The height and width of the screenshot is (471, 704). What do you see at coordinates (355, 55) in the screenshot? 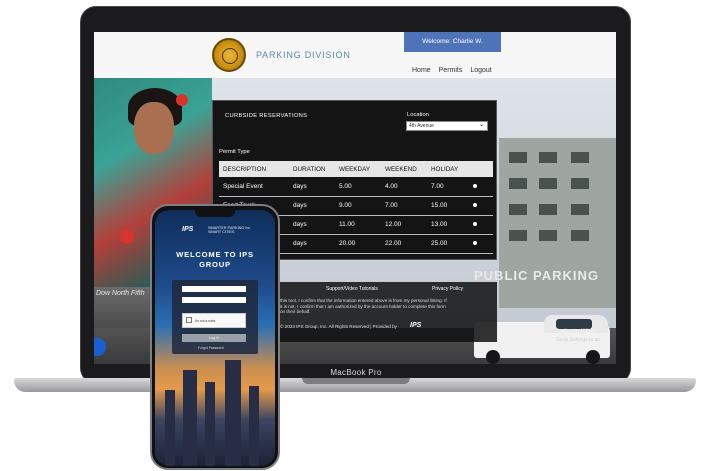
I see `site-header` at bounding box center [355, 55].